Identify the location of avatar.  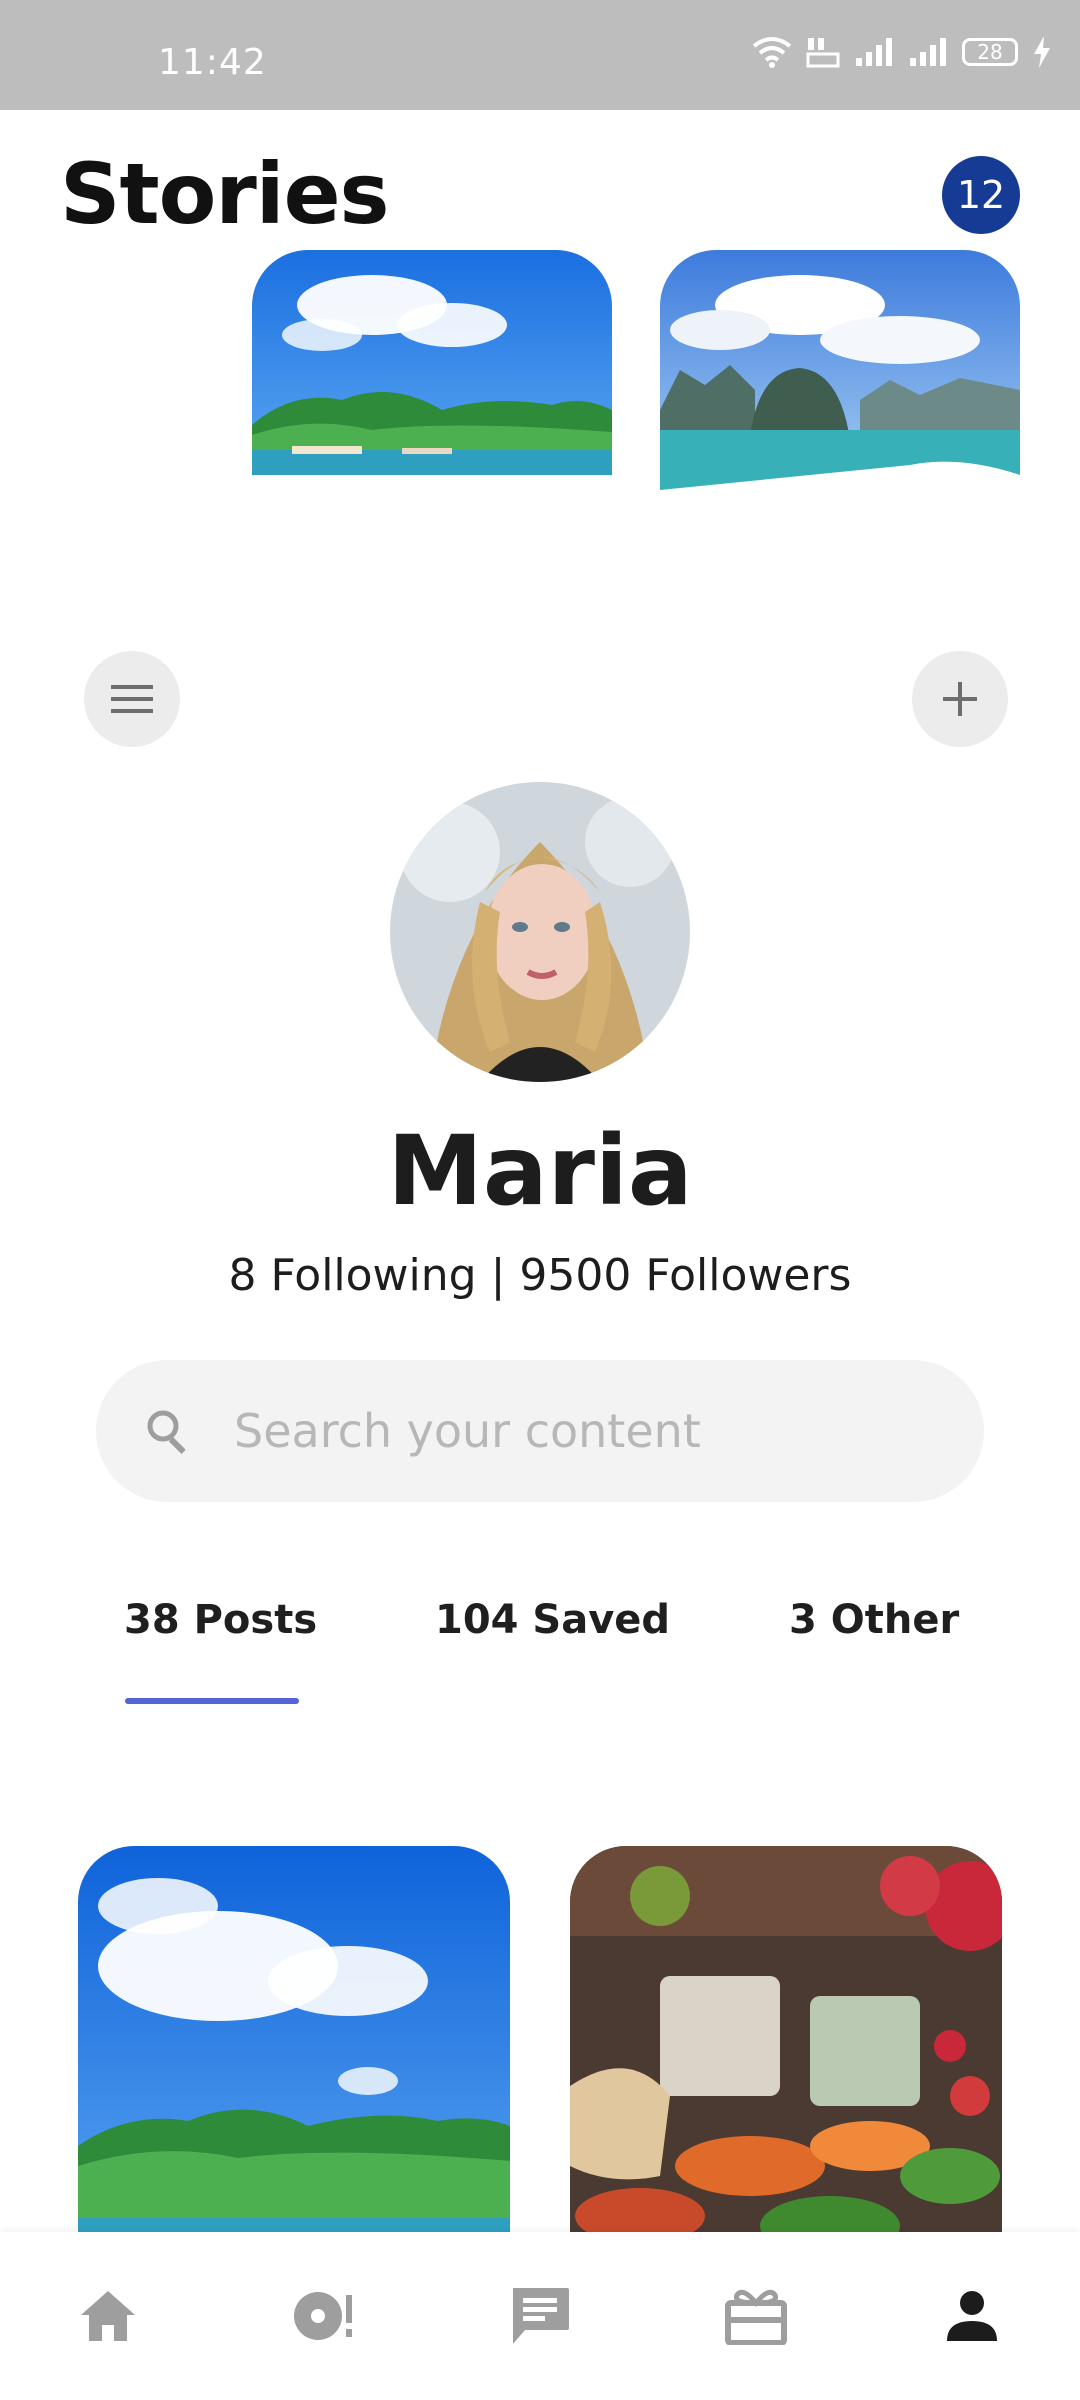
(540, 932).